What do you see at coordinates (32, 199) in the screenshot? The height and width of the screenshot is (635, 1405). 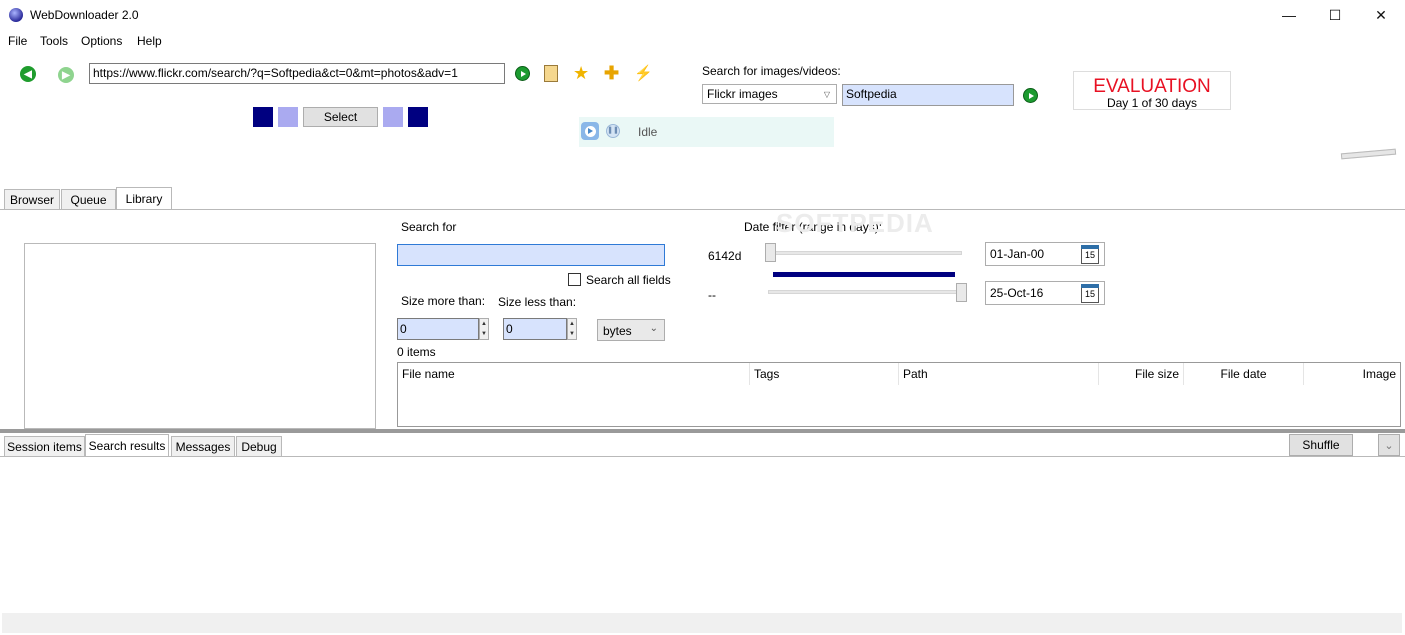 I see `tab-browser: Browser` at bounding box center [32, 199].